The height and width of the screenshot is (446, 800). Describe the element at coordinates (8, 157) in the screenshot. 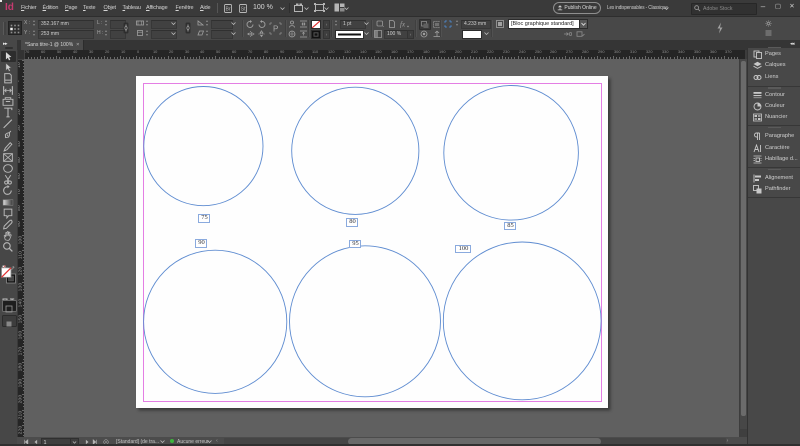

I see `rectangle-frame-tool` at that location.